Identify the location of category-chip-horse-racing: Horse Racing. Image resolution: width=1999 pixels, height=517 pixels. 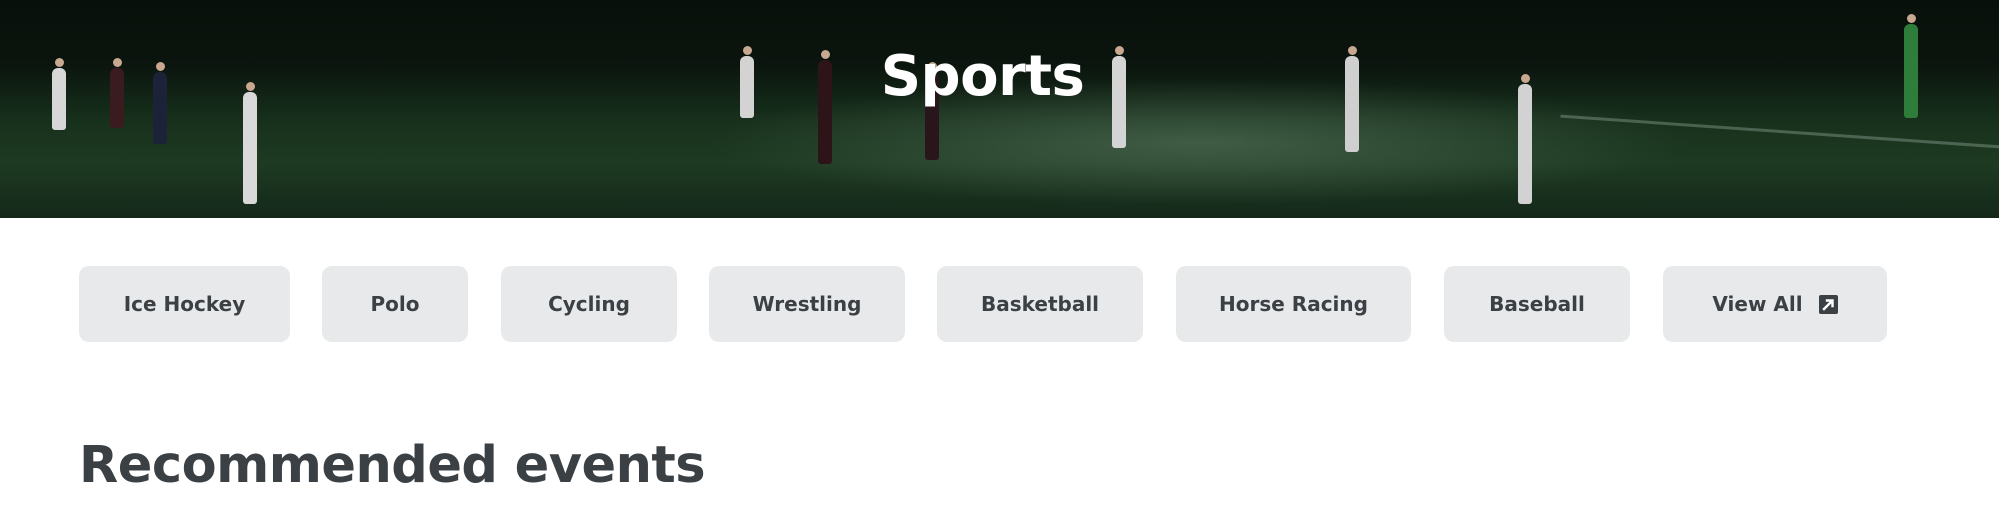
(1293, 304).